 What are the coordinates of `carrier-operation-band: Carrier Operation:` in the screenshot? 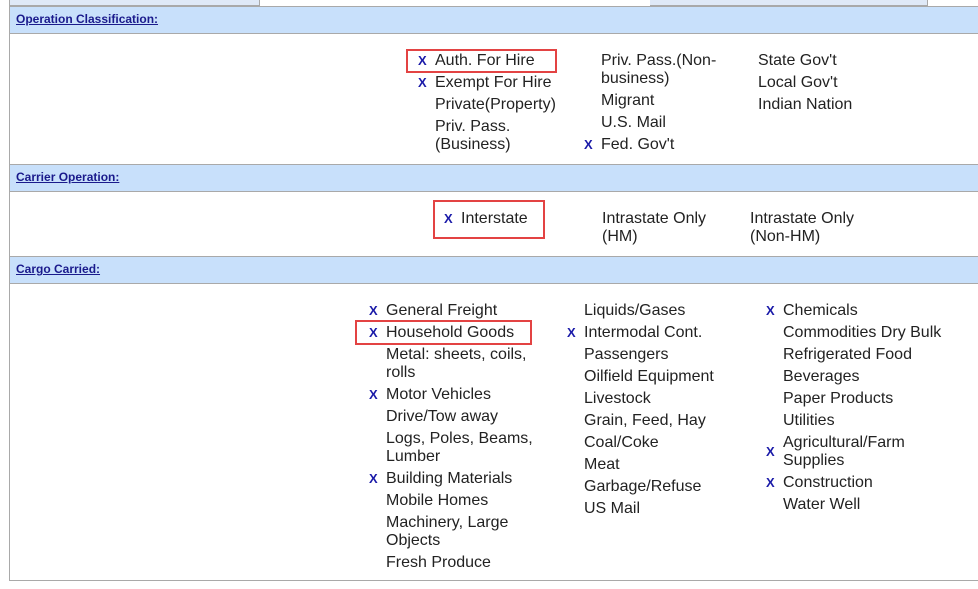 It's located at (494, 178).